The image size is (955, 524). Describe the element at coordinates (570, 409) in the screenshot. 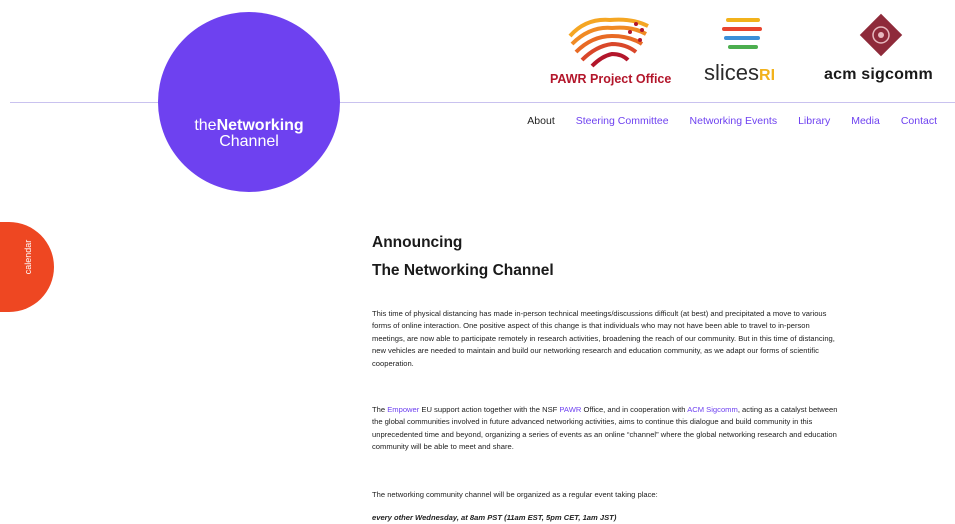

I see `pawr-link: PAWR` at that location.